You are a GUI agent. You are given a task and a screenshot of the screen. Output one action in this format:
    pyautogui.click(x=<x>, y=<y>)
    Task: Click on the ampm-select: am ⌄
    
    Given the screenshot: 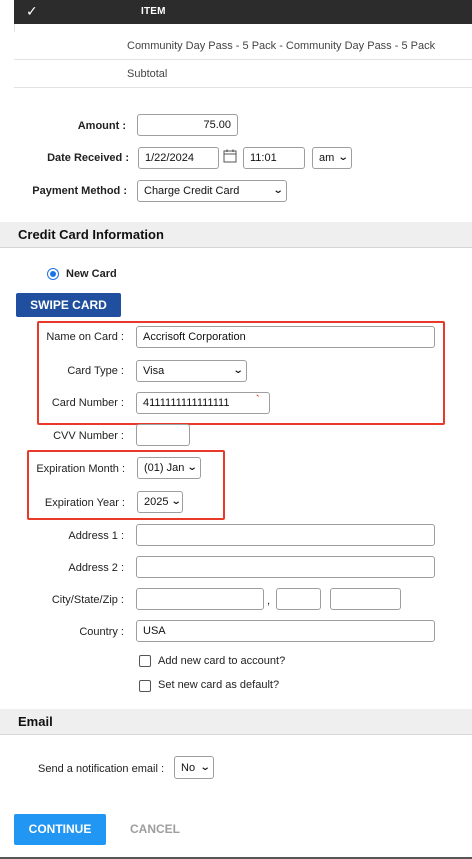 What is the action you would take?
    pyautogui.click(x=332, y=158)
    